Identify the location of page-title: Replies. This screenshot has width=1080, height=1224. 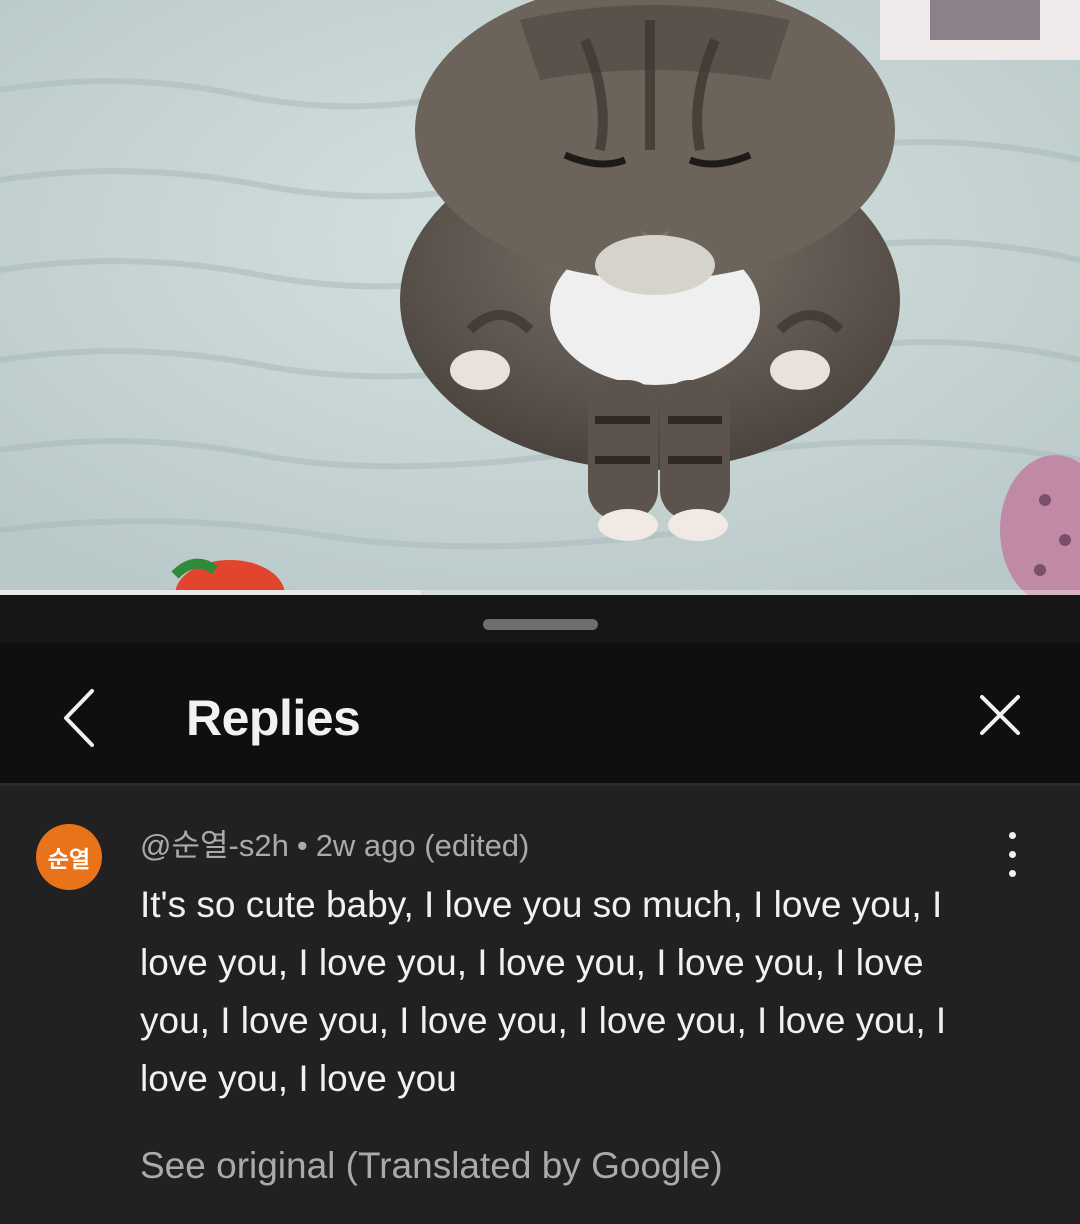
(273, 718).